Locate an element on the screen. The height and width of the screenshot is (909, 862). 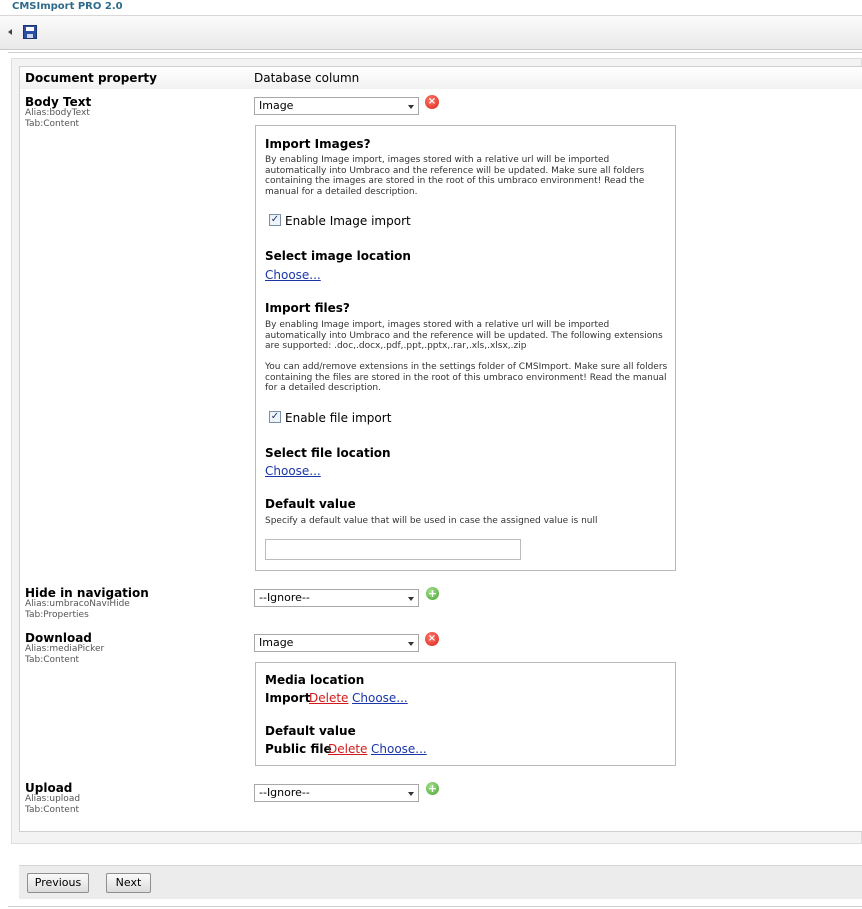
import-label: Import is located at coordinates (288, 698).